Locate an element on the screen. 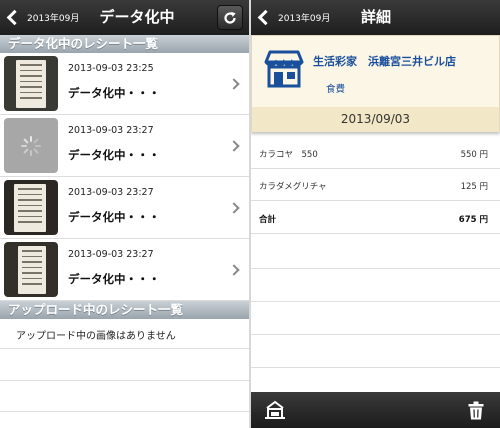 Image resolution: width=500 pixels, height=428 pixels. back-button: 2013年09月 is located at coordinates (41, 17).